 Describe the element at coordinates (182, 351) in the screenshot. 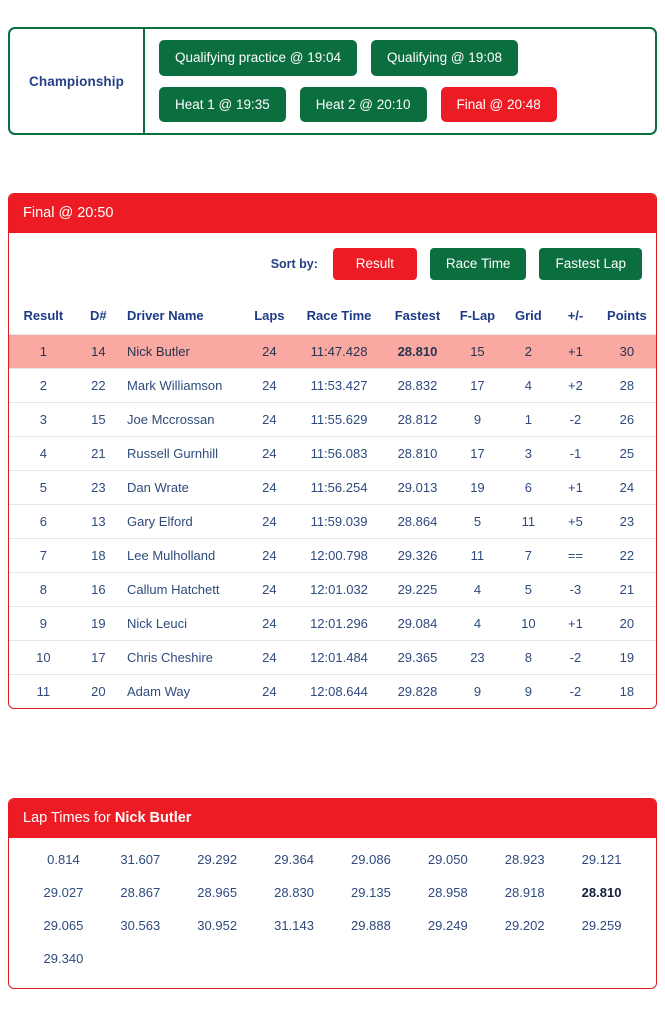

I see `cell-name: Nick Butler` at that location.